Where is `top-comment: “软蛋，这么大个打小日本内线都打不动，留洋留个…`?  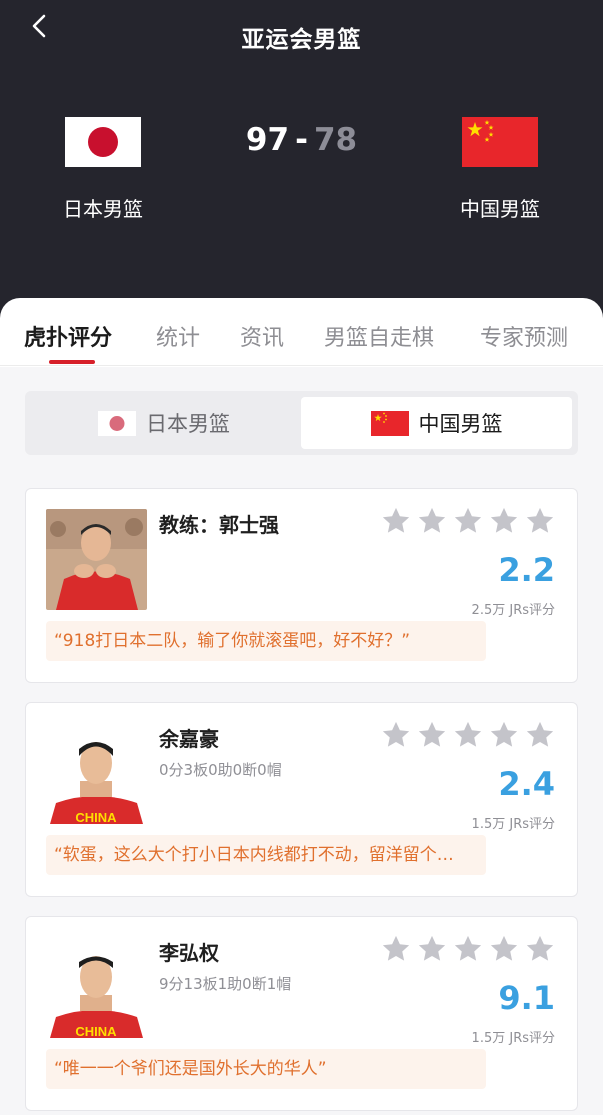 top-comment: “软蛋，这么大个打小日本内线都打不动，留洋留个… is located at coordinates (266, 855).